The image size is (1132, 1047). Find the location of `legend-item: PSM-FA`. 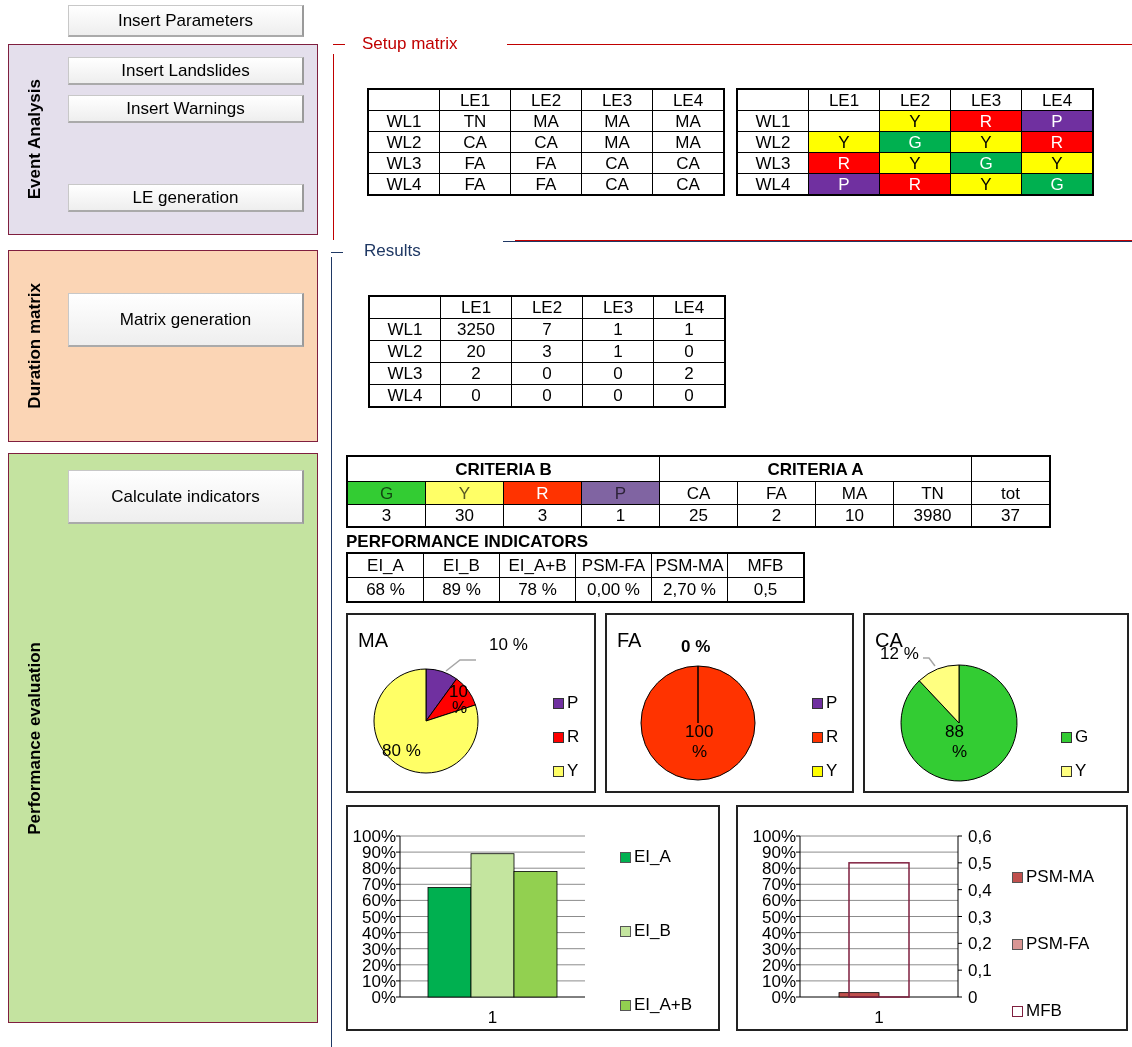

legend-item: PSM-FA is located at coordinates (1053, 944).